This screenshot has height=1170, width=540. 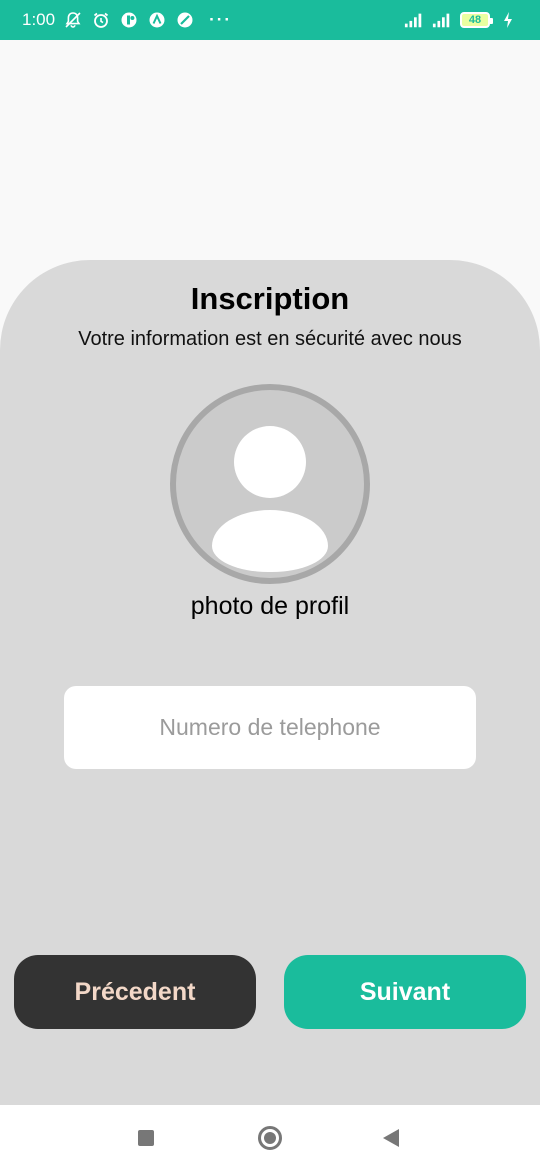 What do you see at coordinates (221, 19) in the screenshot?
I see `more-notifications-indicator: ···` at bounding box center [221, 19].